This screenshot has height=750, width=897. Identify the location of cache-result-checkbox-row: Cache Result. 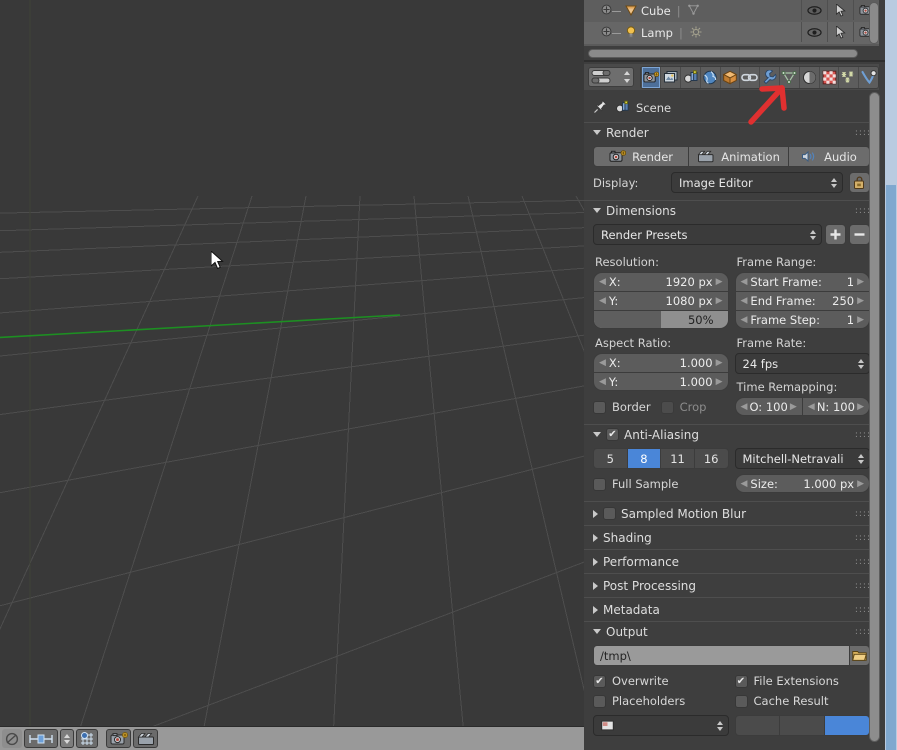
(802, 701).